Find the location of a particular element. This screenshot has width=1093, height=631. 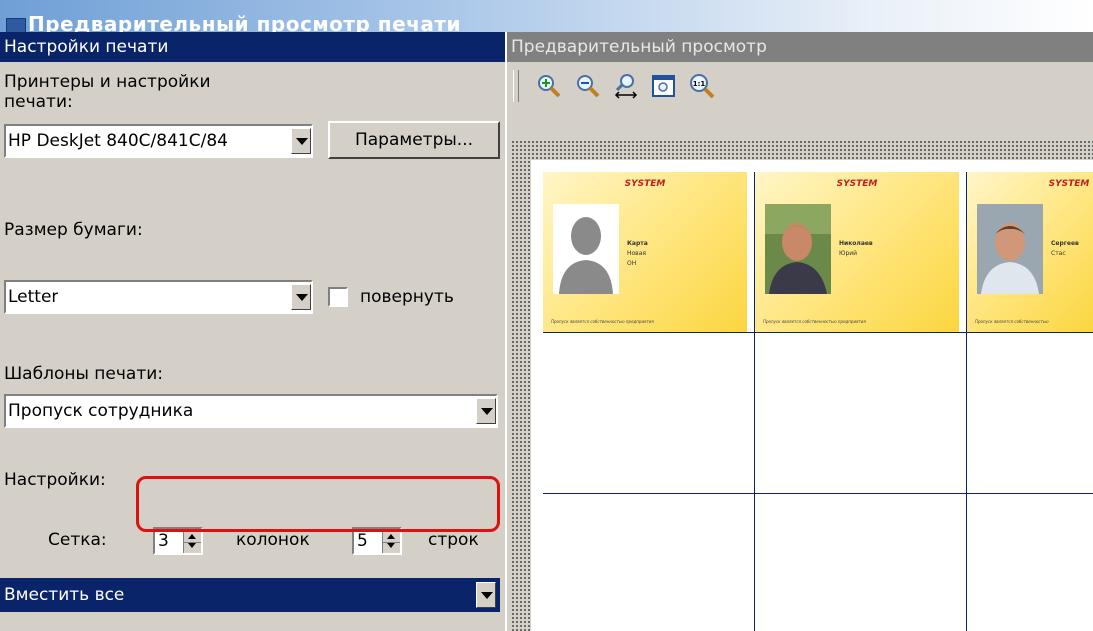

settings-label: Настройки: is located at coordinates (55, 480).